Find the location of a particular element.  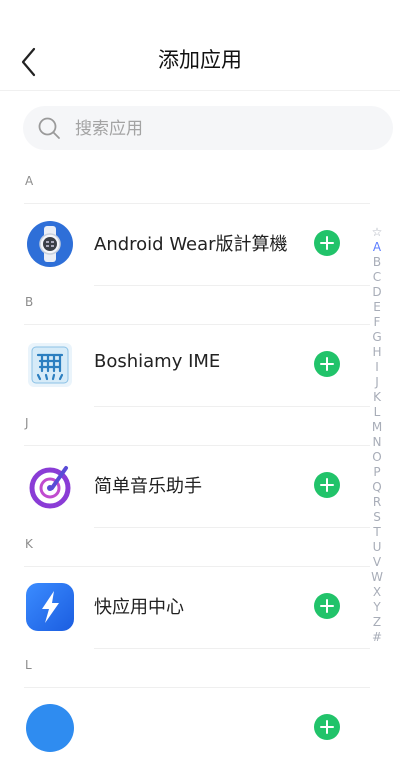

index-letter: D is located at coordinates (377, 292).